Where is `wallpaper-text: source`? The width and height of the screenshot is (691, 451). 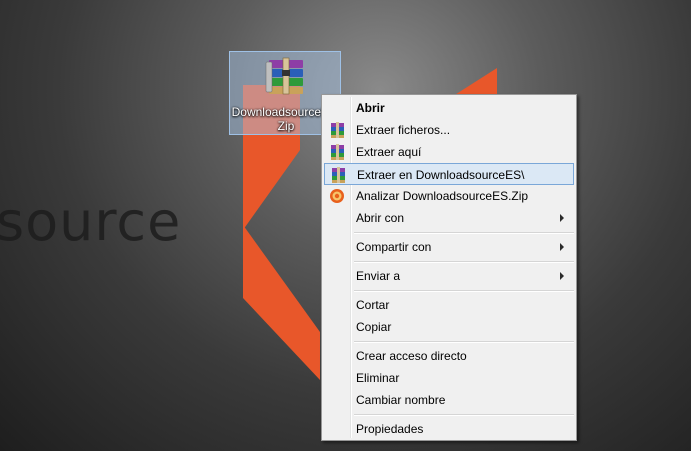 wallpaper-text: source is located at coordinates (91, 221).